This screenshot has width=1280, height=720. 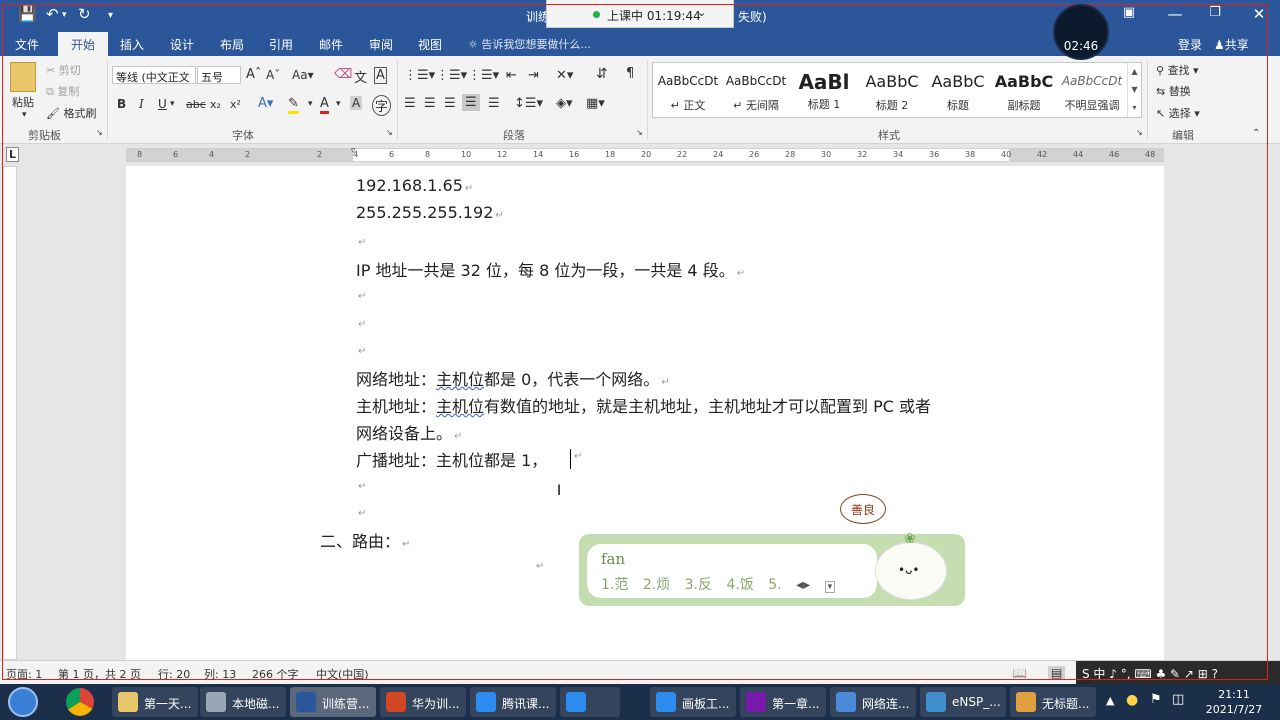 What do you see at coordinates (99, 132) in the screenshot?
I see `clipboard-launcher-icon: ↘` at bounding box center [99, 132].